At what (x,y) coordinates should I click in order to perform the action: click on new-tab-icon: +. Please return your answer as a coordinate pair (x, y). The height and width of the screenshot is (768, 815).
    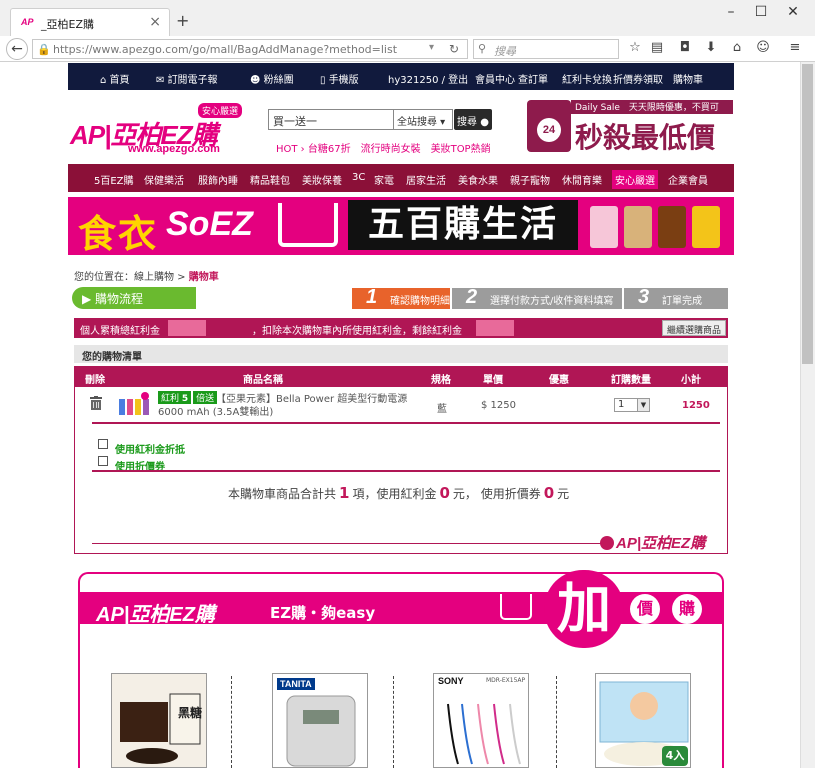
    Looking at the image, I should click on (182, 20).